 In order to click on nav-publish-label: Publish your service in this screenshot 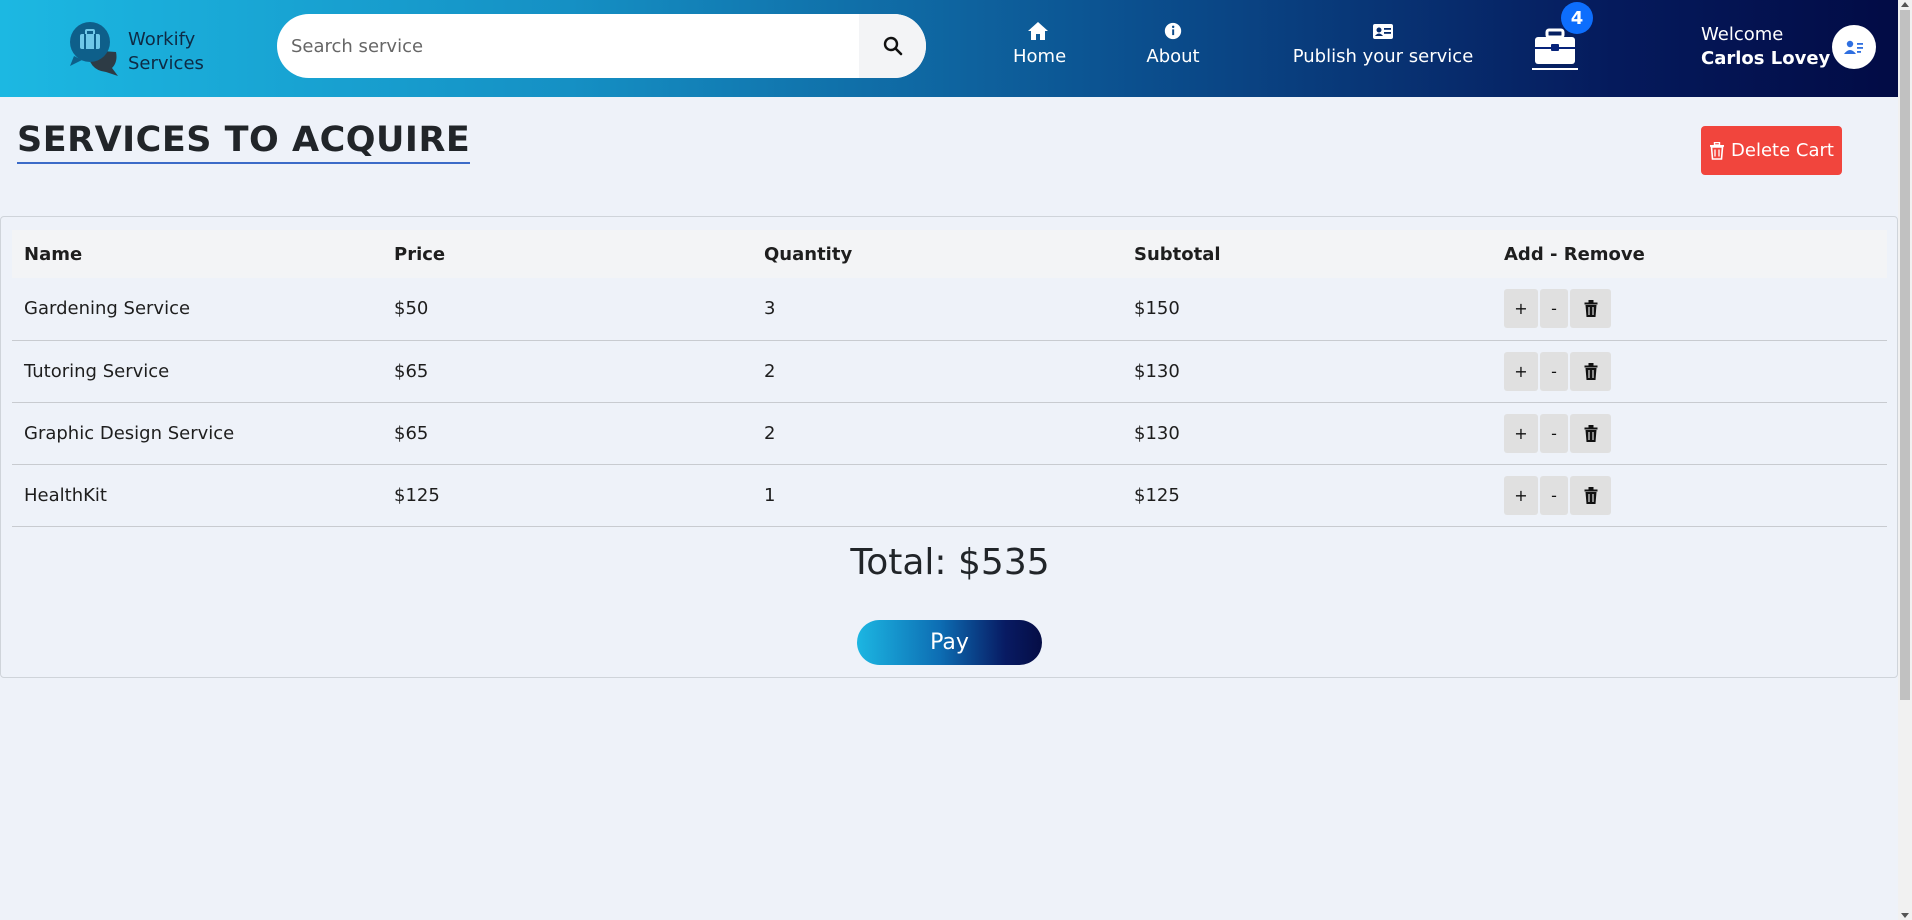, I will do `click(1383, 56)`.